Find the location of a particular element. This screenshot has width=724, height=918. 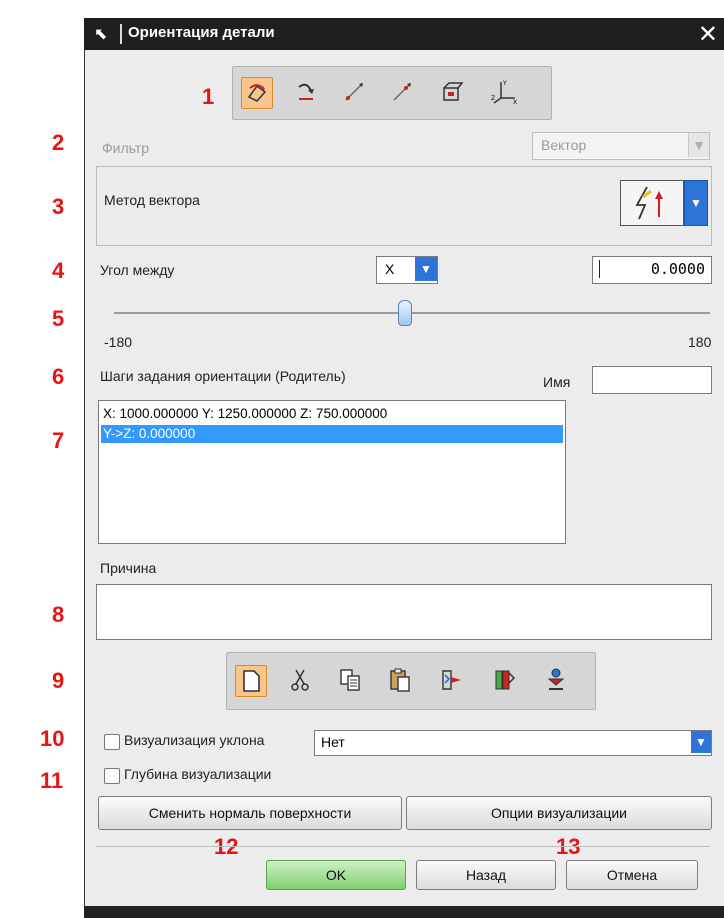

new-page-icon is located at coordinates (251, 681).